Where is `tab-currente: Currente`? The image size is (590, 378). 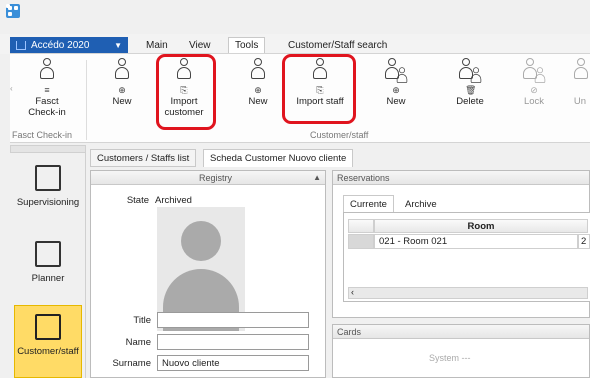 tab-currente: Currente is located at coordinates (368, 203).